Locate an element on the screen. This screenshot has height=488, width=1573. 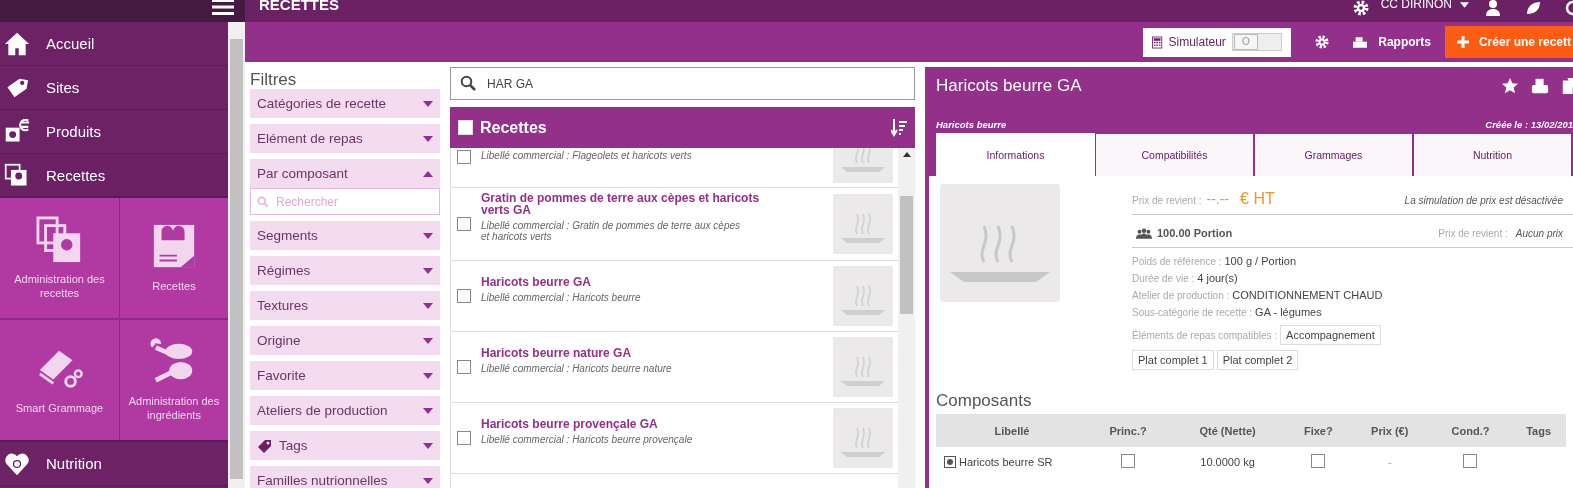
filter-dropdown: Par composant is located at coordinates (345, 173).